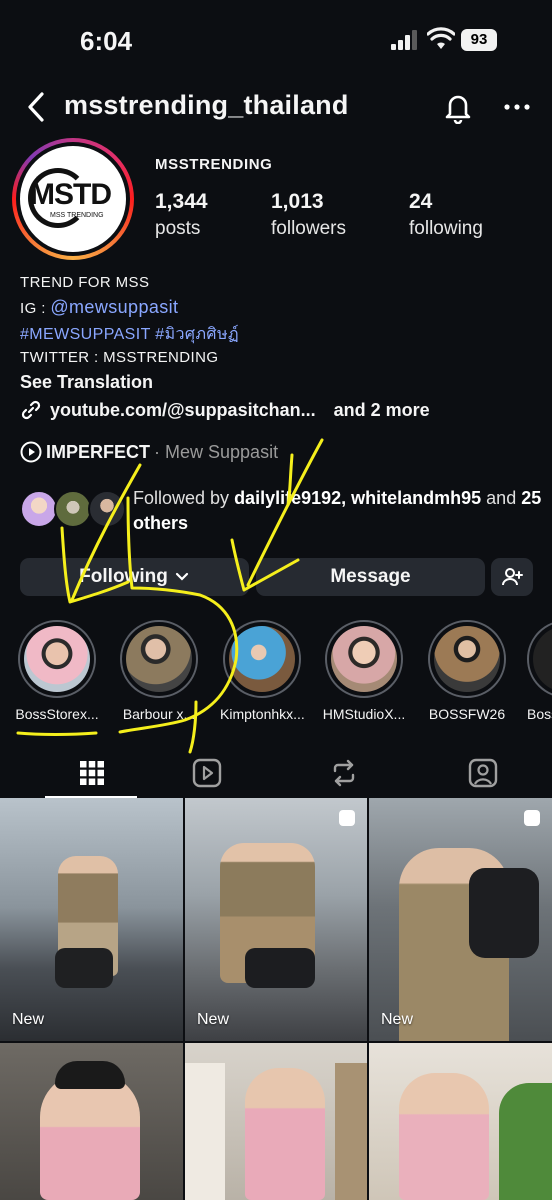 The image size is (552, 1200). Describe the element at coordinates (483, 773) in the screenshot. I see `tagged-icon` at that location.